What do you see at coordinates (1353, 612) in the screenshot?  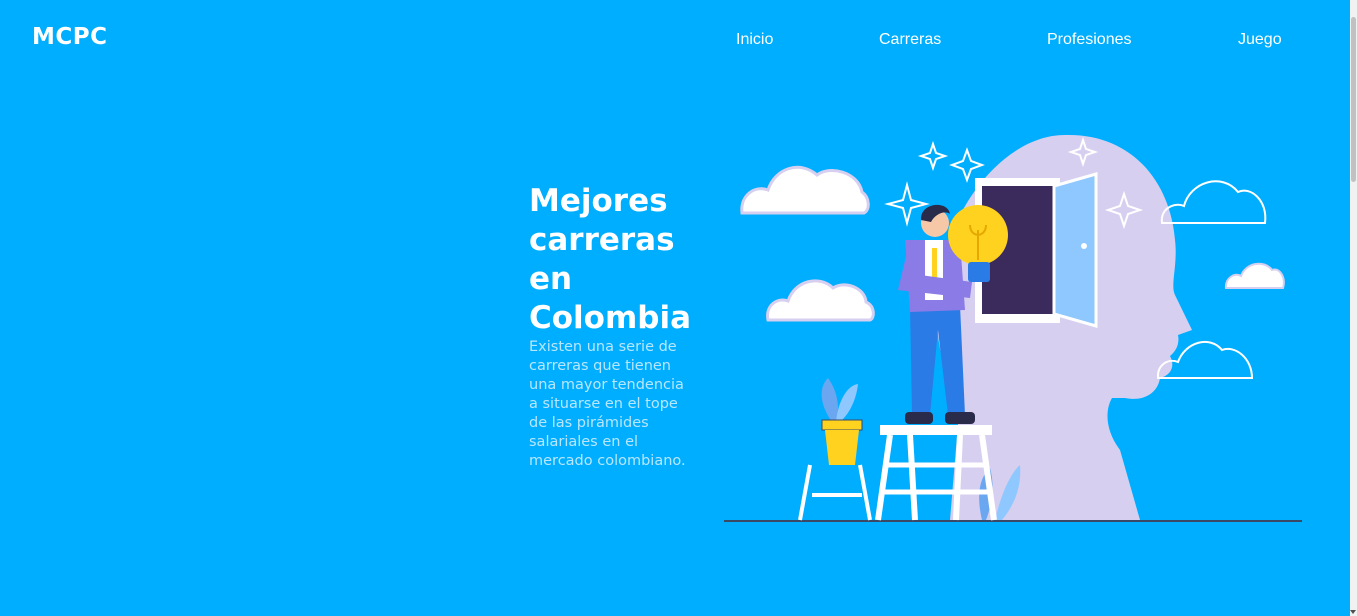 I see `scroll-down-arrow-icon` at bounding box center [1353, 612].